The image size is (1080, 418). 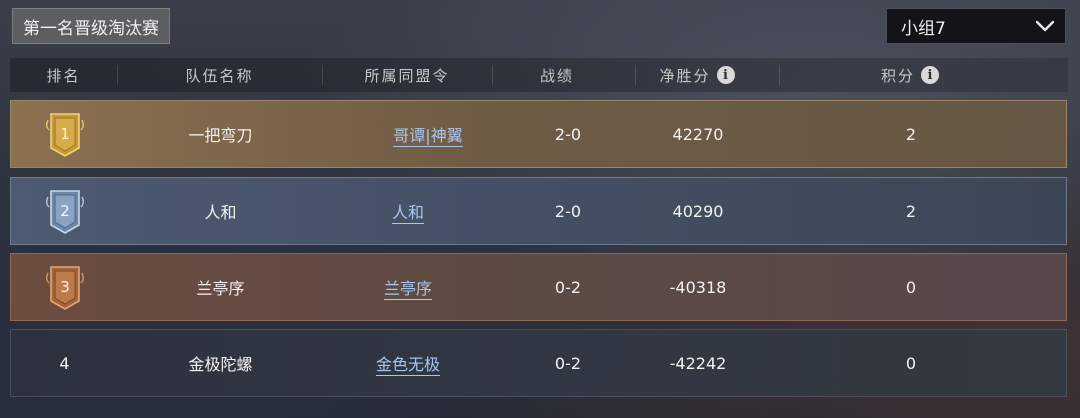 I want to click on silver-rank-badge-icon: 2, so click(x=64, y=212).